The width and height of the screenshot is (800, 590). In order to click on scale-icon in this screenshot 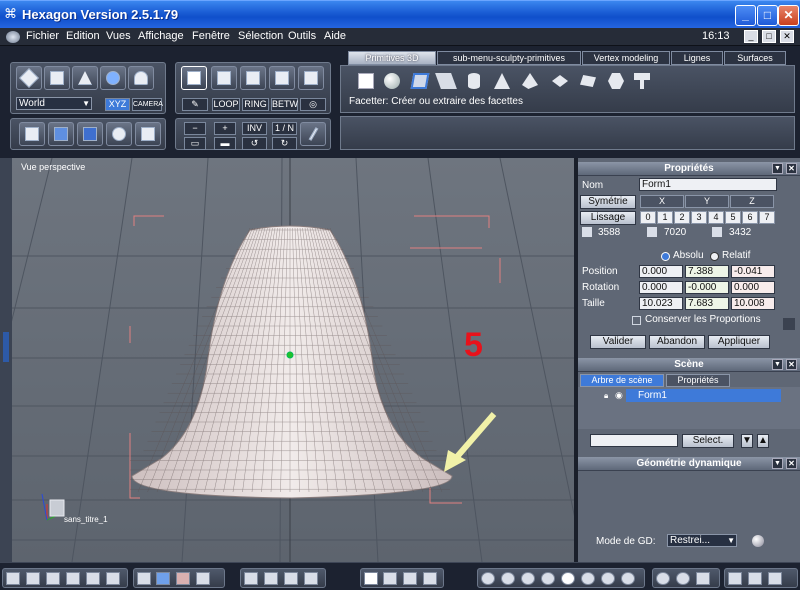, I will do `click(430, 578)`.